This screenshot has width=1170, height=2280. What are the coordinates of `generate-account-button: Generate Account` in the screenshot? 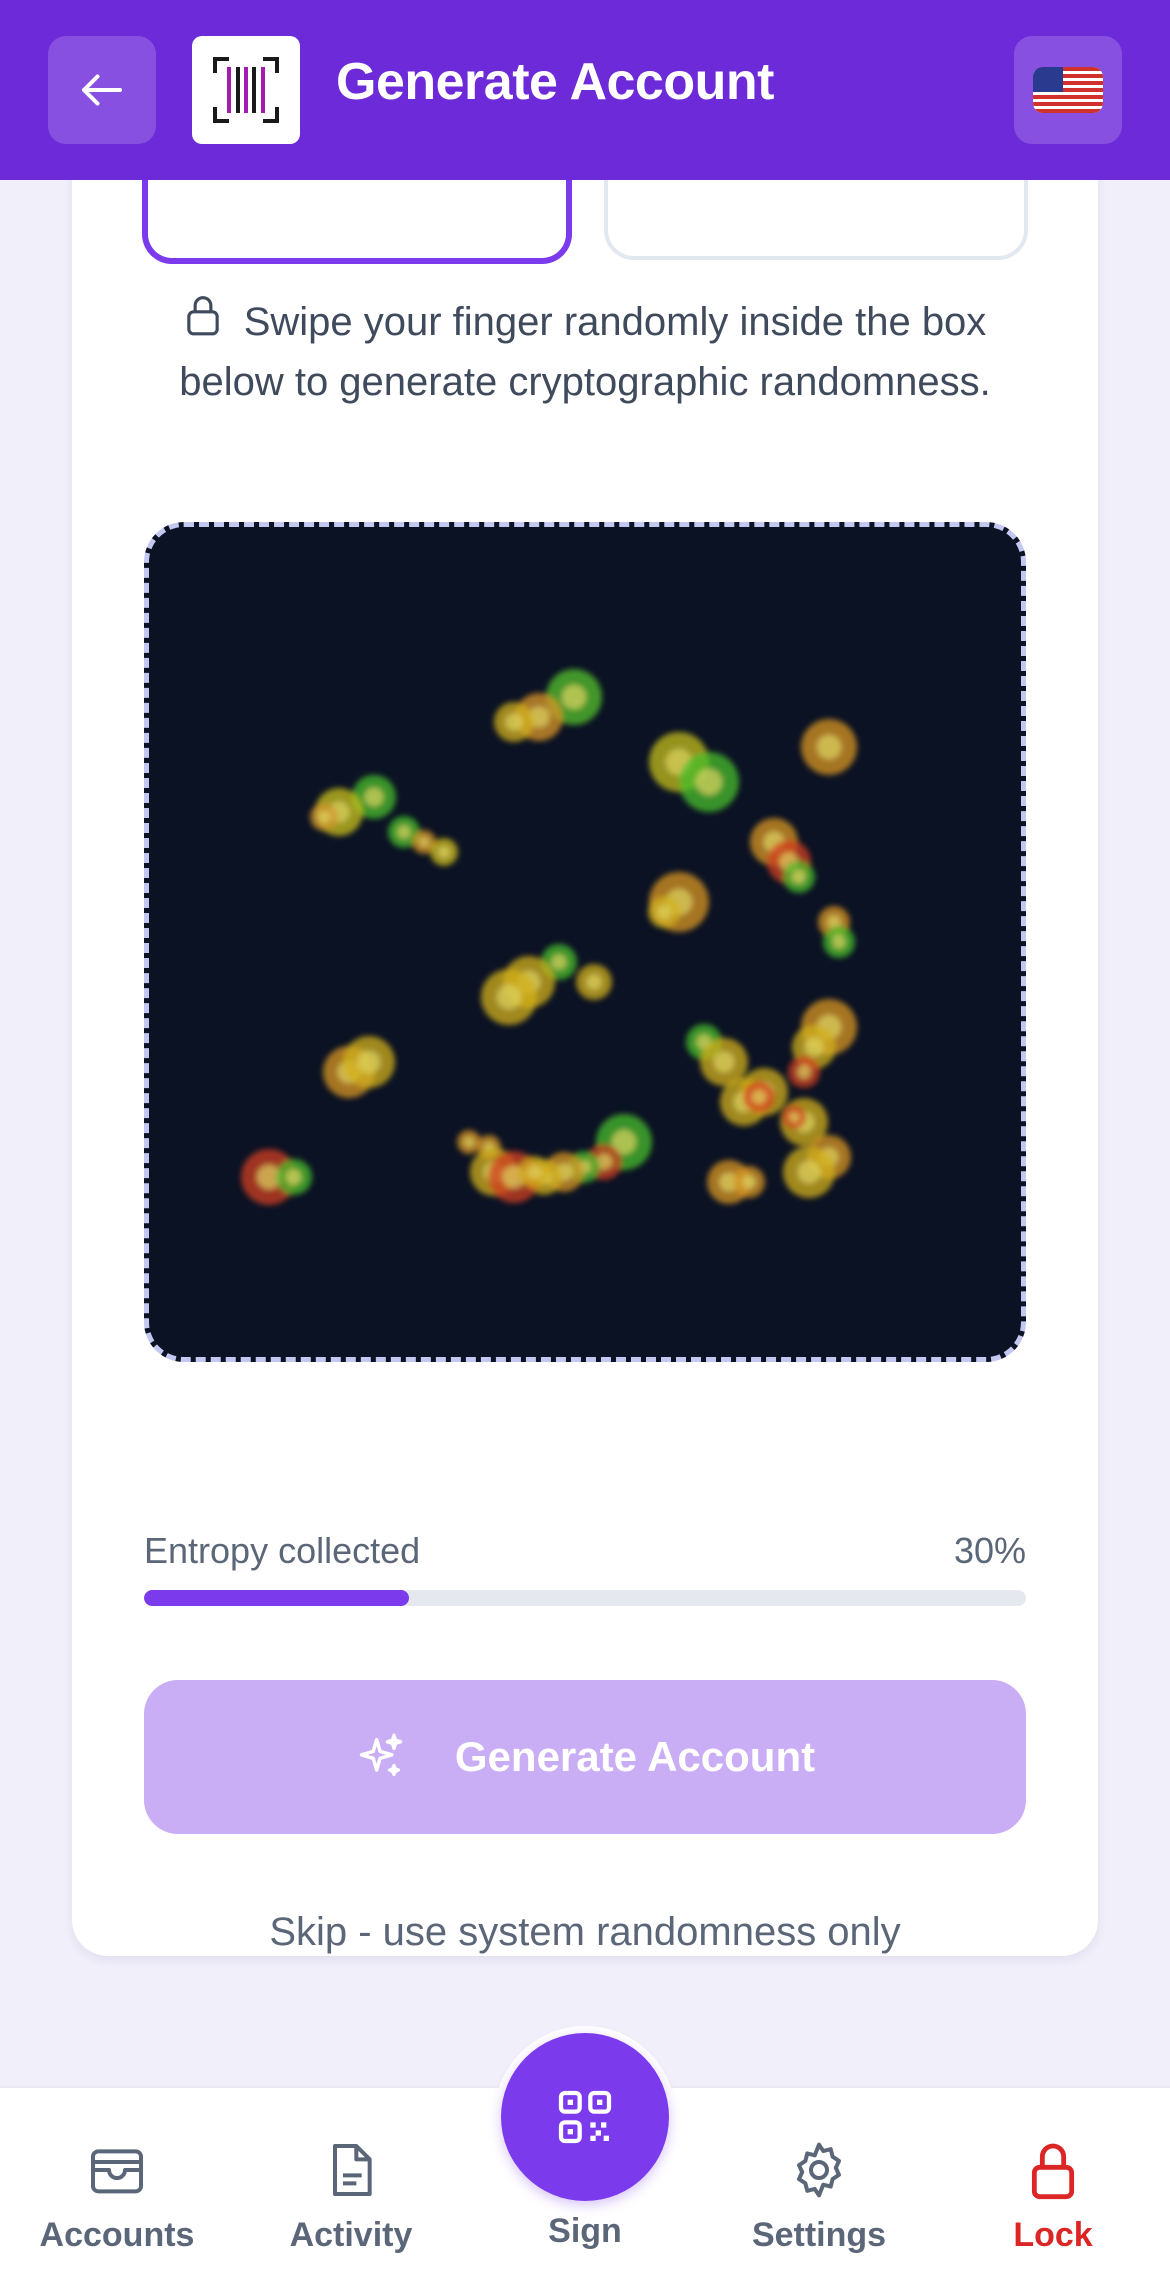 It's located at (585, 1757).